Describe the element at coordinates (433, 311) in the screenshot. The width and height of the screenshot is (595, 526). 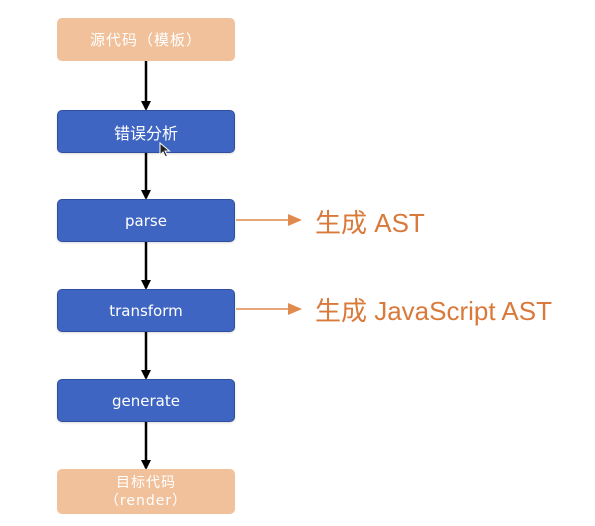
I see `transform-output-annotation: 生成 JavaScript AST` at that location.